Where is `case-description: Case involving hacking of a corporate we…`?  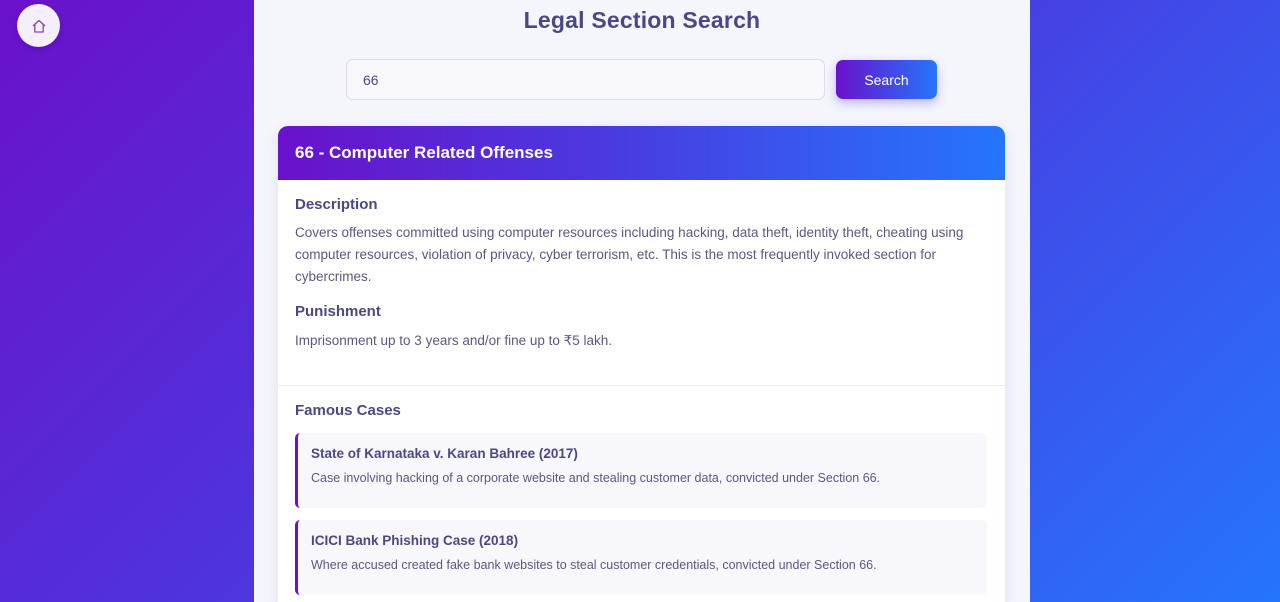
case-description: Case involving hacking of a corporate we… is located at coordinates (596, 478).